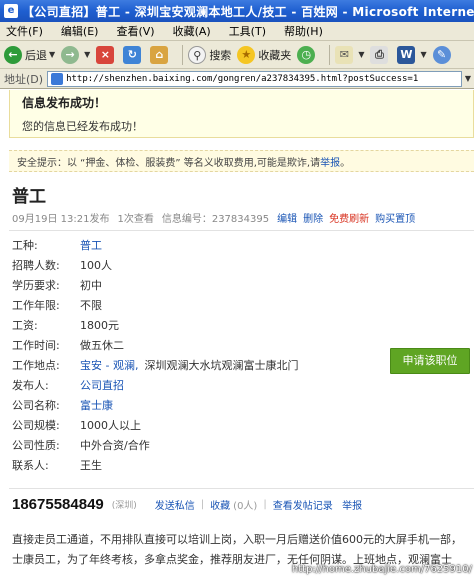 The width and height of the screenshot is (474, 577). Describe the element at coordinates (135, 31) in the screenshot. I see `menu-view: 查看(V)` at that location.